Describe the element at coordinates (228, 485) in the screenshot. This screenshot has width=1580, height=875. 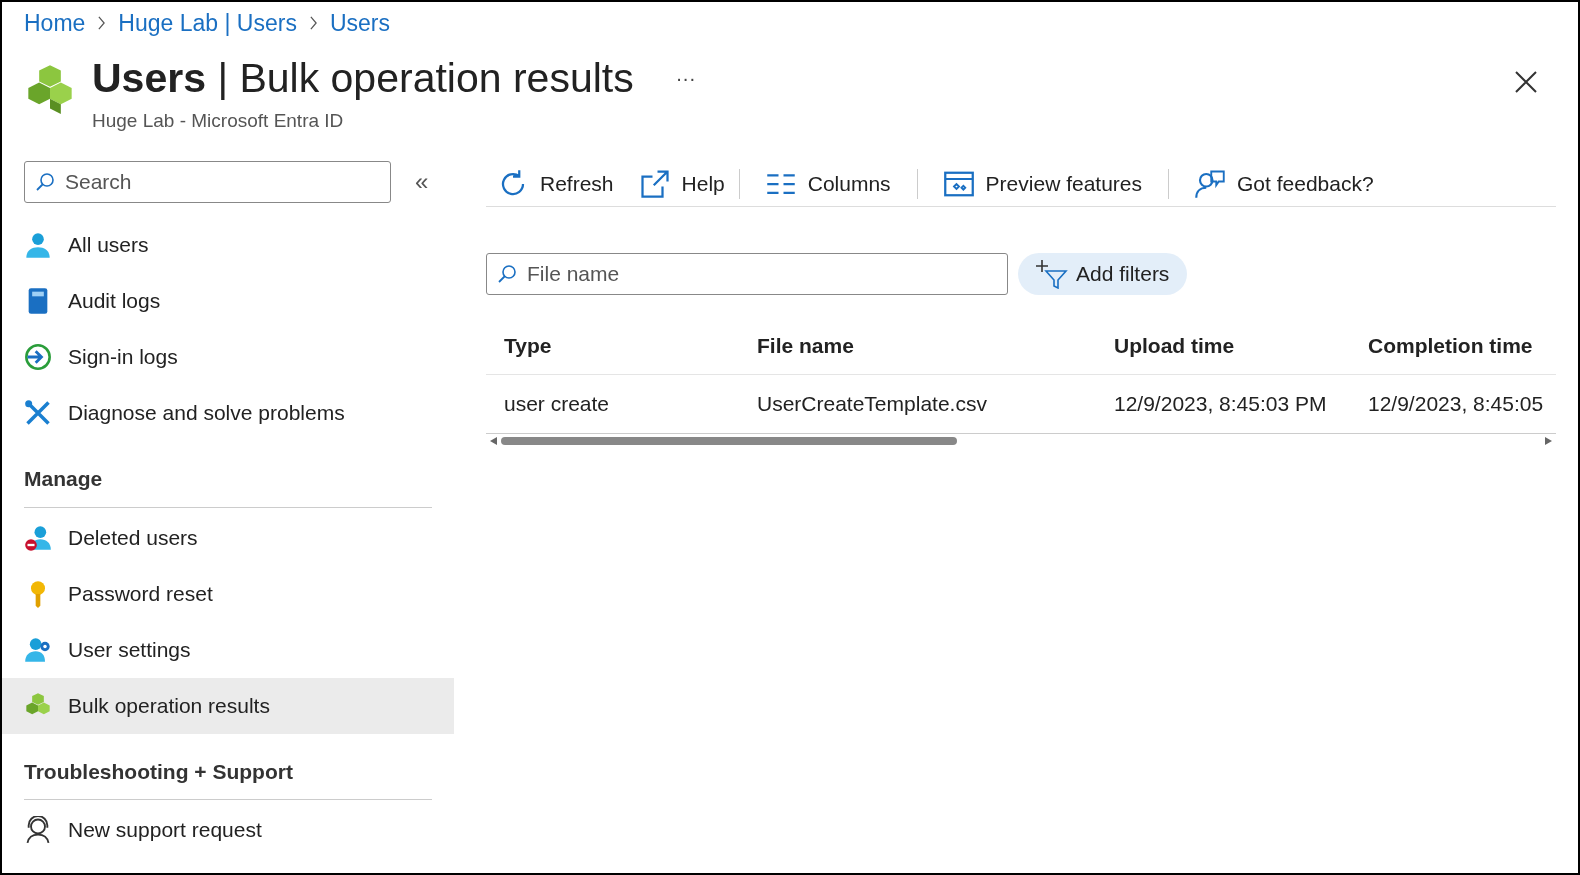
I see `section-heading: Manage` at that location.